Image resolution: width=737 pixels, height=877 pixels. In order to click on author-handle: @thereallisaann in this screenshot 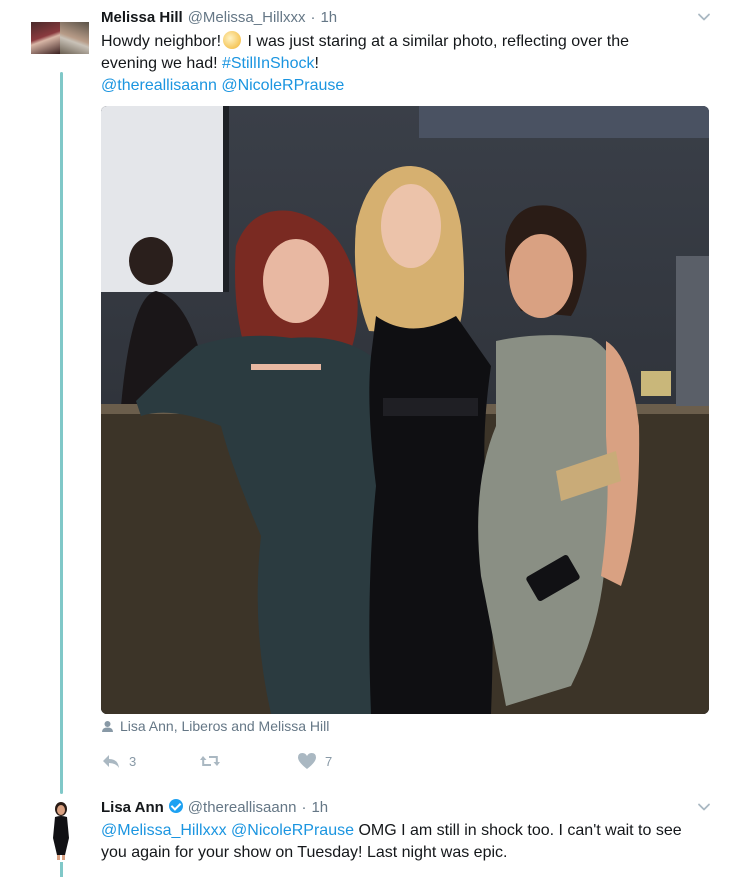, I will do `click(242, 807)`.